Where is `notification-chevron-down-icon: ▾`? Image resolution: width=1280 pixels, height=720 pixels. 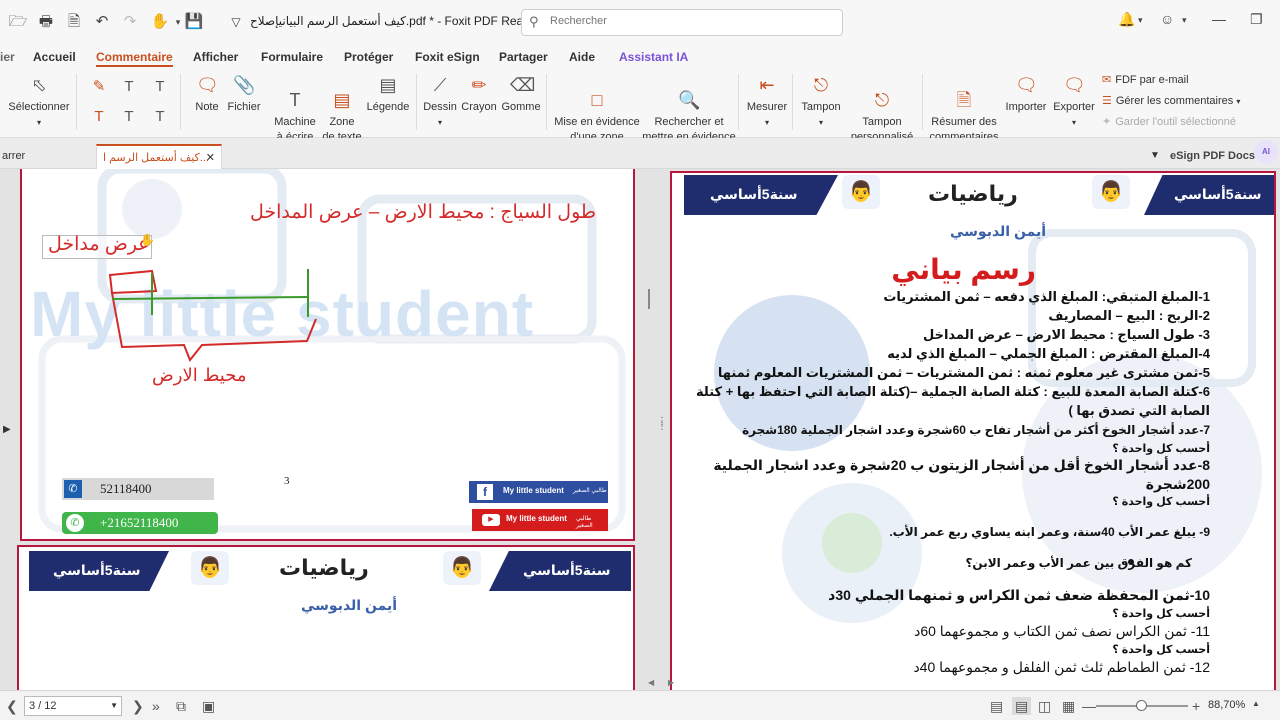 notification-chevron-down-icon: ▾ is located at coordinates (1140, 20).